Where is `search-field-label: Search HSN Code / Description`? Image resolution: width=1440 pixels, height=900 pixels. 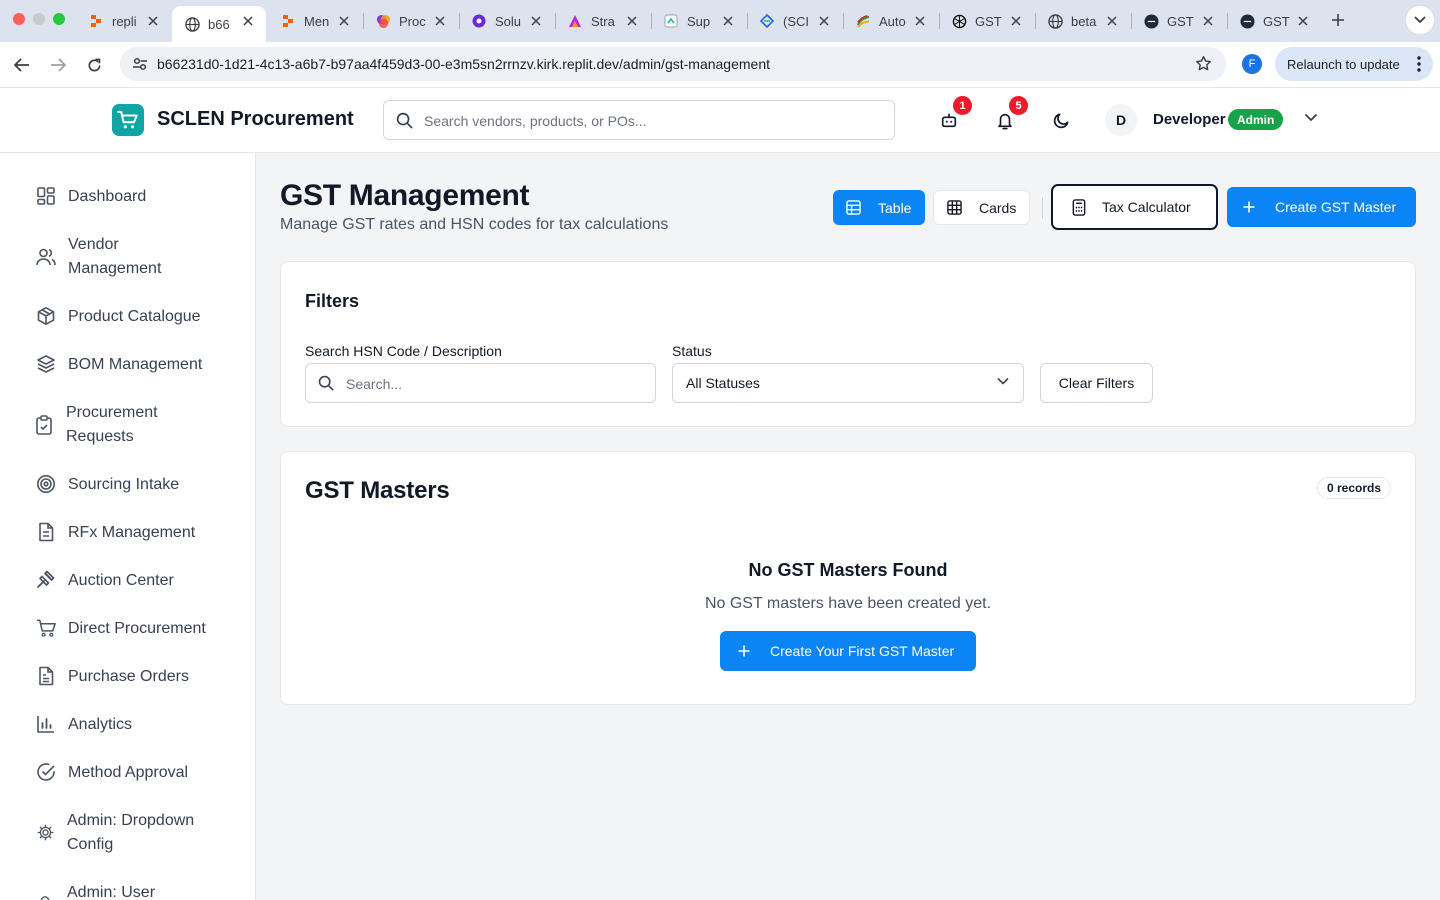 search-field-label: Search HSN Code / Description is located at coordinates (403, 351).